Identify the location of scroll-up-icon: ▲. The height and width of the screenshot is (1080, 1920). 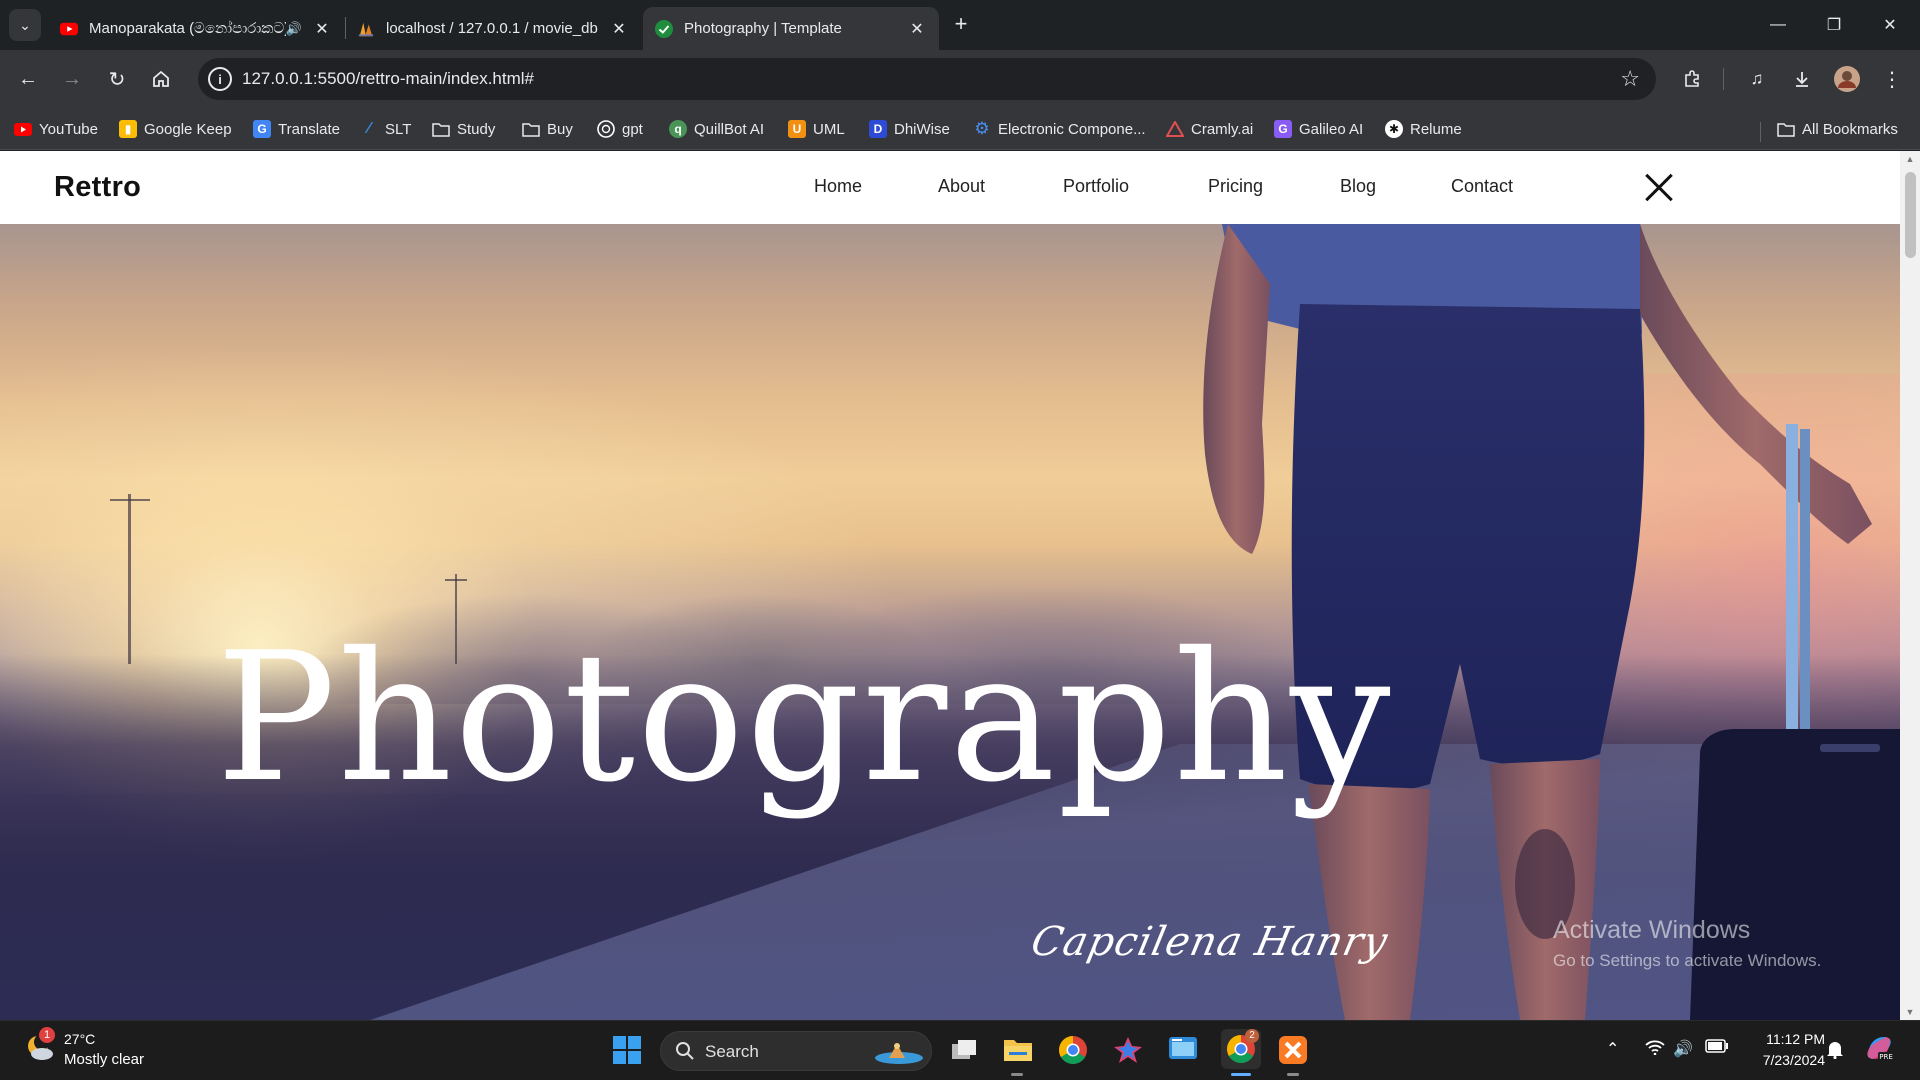
(1910, 159).